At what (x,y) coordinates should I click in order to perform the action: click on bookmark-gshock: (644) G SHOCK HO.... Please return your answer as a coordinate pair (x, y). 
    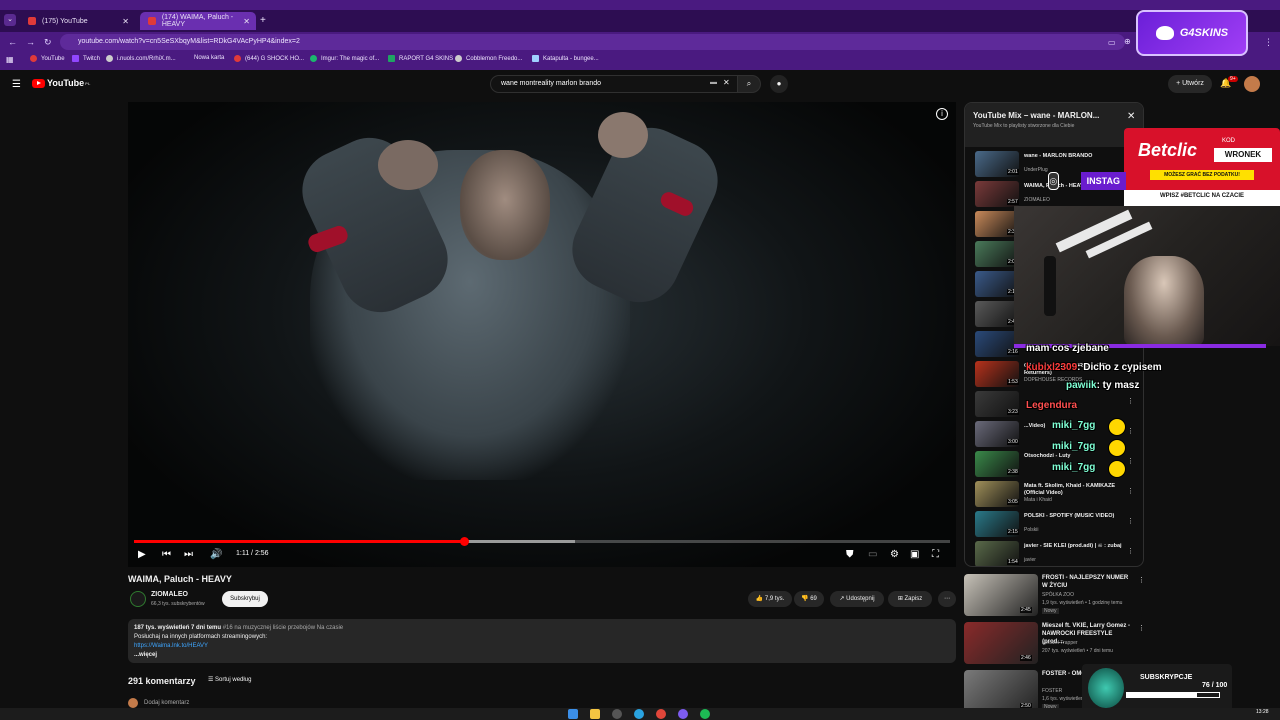
    Looking at the image, I should click on (269, 58).